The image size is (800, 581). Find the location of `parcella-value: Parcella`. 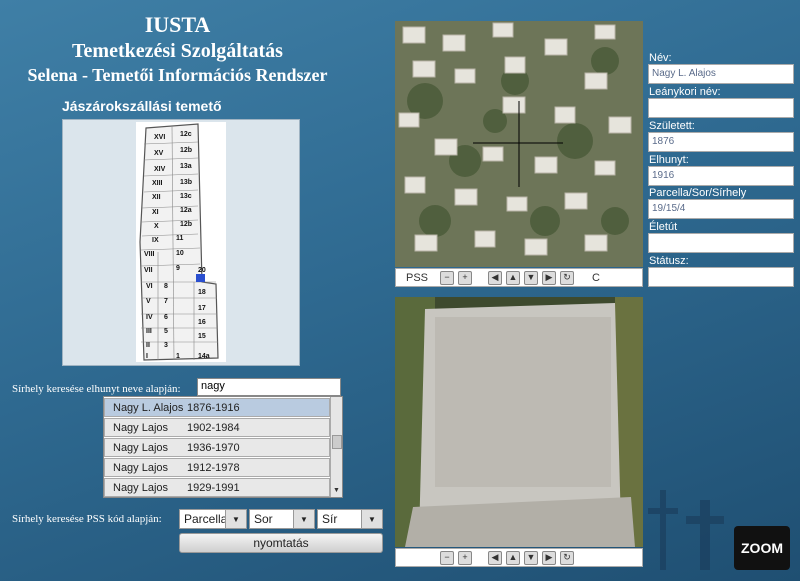

parcella-value: Parcella is located at coordinates (206, 519).